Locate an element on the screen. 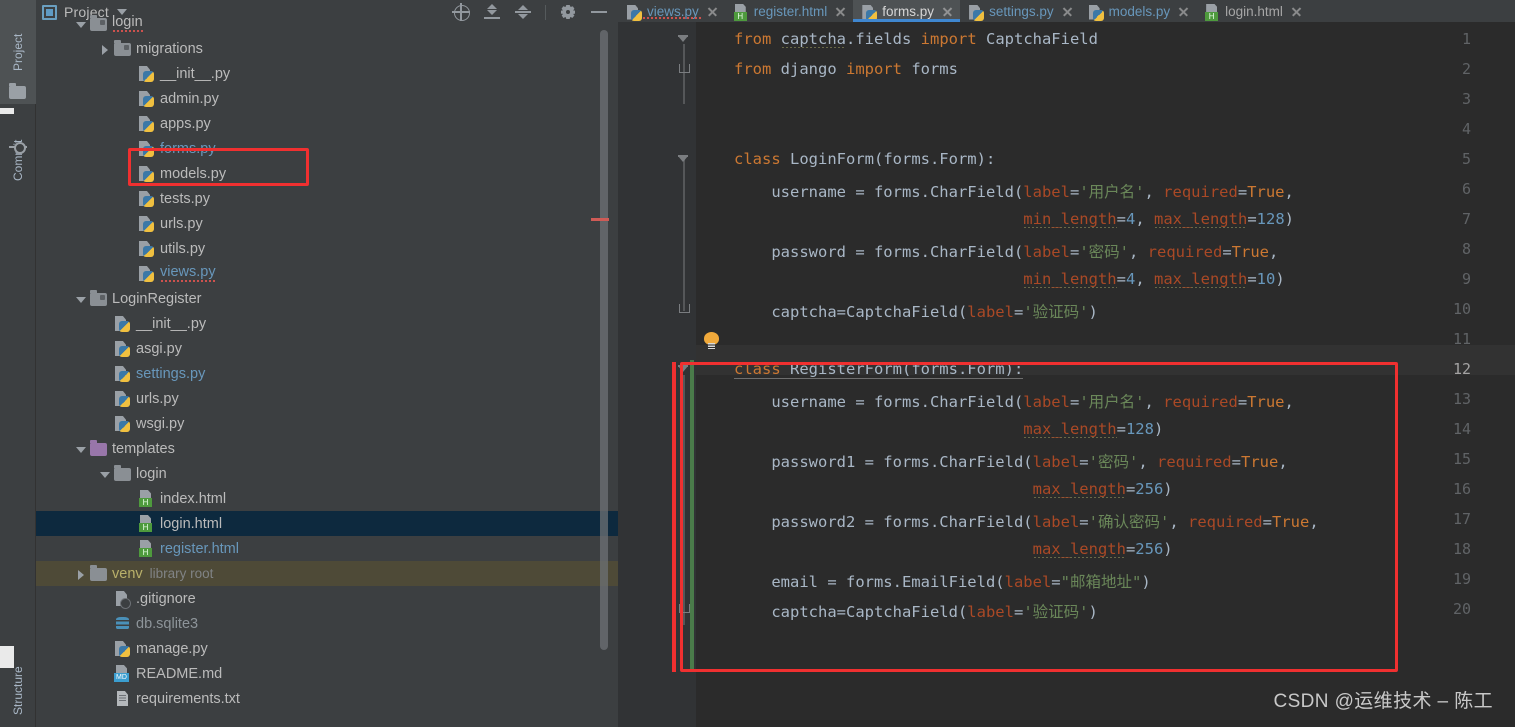 Image resolution: width=1515 pixels, height=727 pixels. tool-window-strip: Project Commit Structure is located at coordinates (18, 363).